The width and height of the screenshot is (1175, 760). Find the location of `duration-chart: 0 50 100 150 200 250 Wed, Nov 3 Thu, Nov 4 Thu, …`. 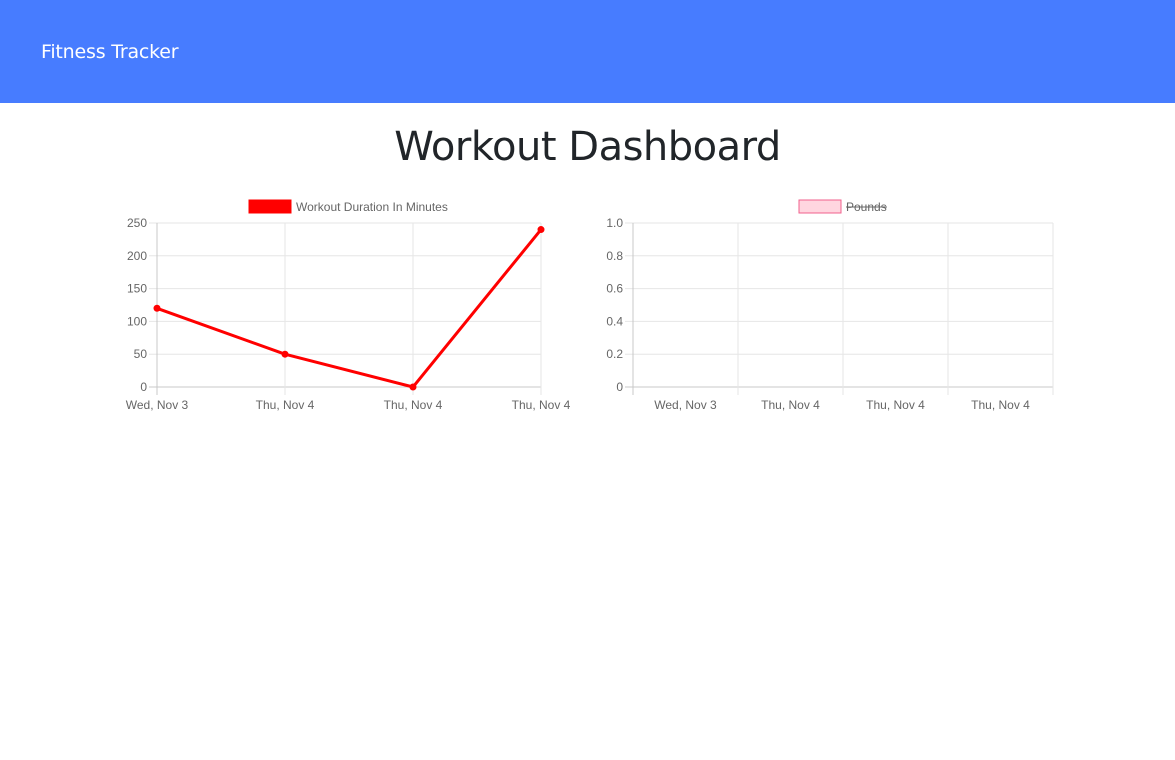

duration-chart: 0 50 100 150 200 250 Wed, Nov 3 Thu, Nov 4 Thu, … is located at coordinates (348, 305).